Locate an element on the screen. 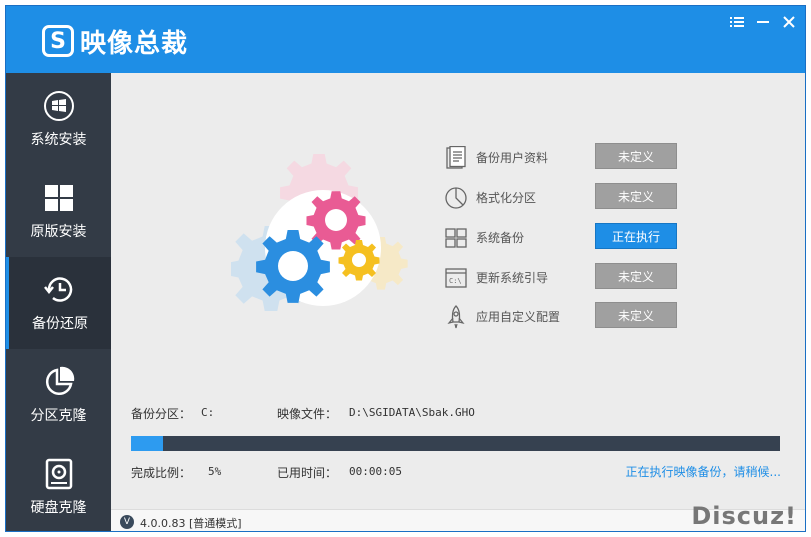 The height and width of the screenshot is (537, 811). ratio-value: 5% is located at coordinates (215, 471).